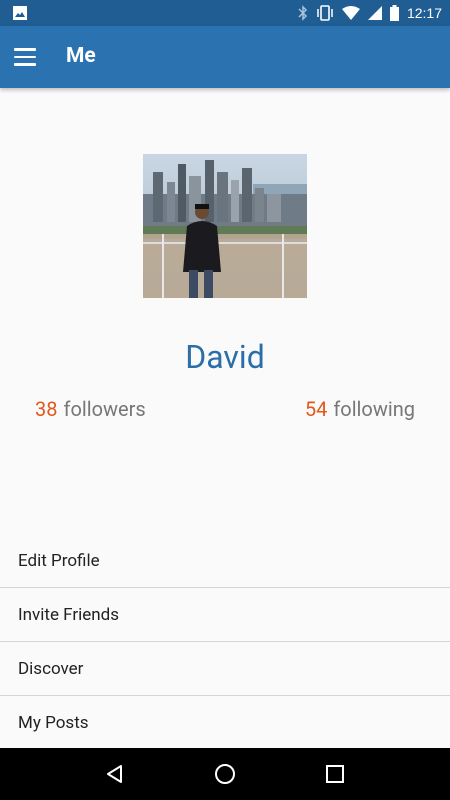 The image size is (450, 800). I want to click on menu-item-discover: Discover, so click(225, 669).